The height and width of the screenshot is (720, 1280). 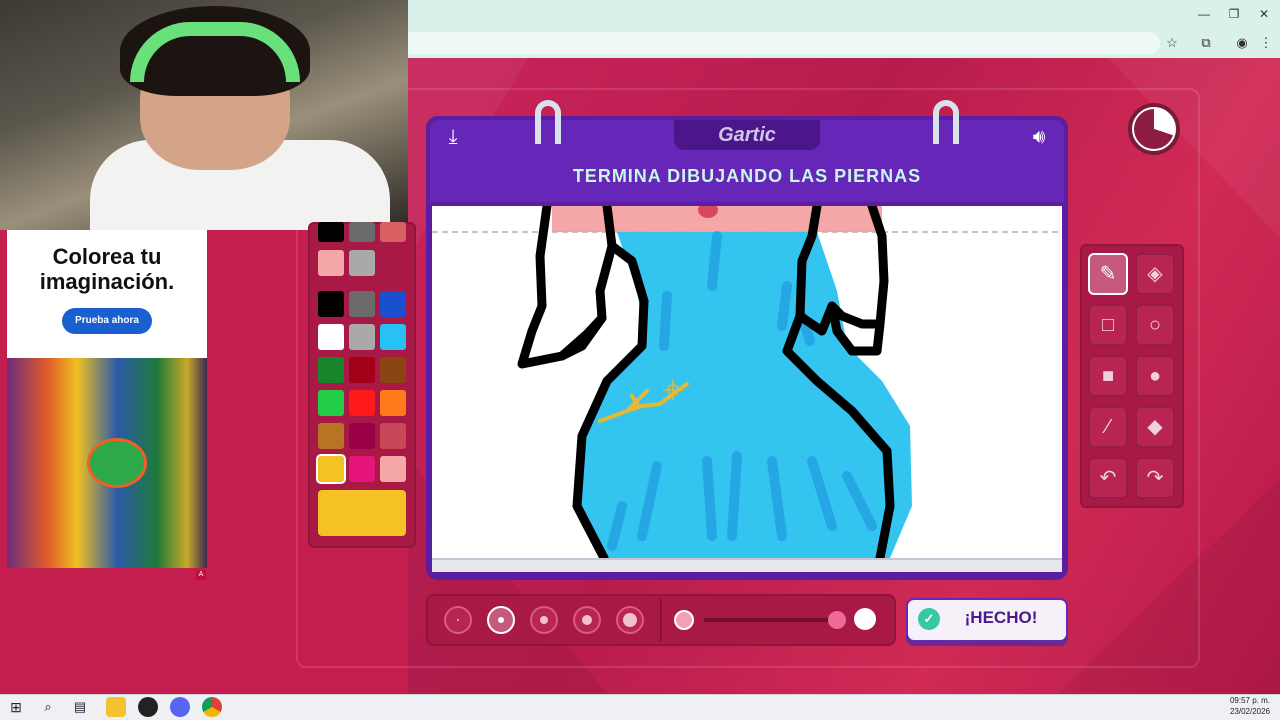 What do you see at coordinates (1155, 478) in the screenshot?
I see `redo-tool: ↷` at bounding box center [1155, 478].